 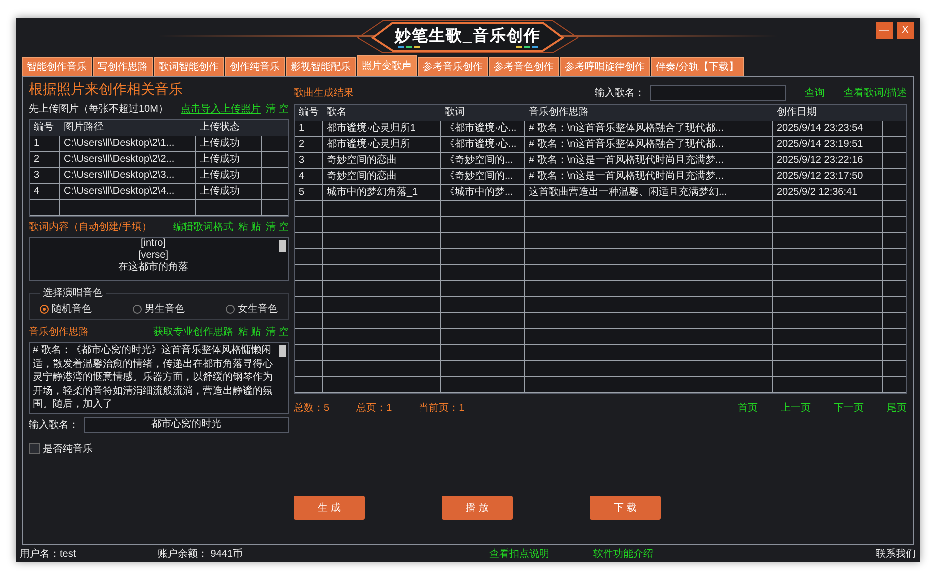 I want to click on table-cell: 2025/9/14 23:23:54, so click(x=828, y=128).